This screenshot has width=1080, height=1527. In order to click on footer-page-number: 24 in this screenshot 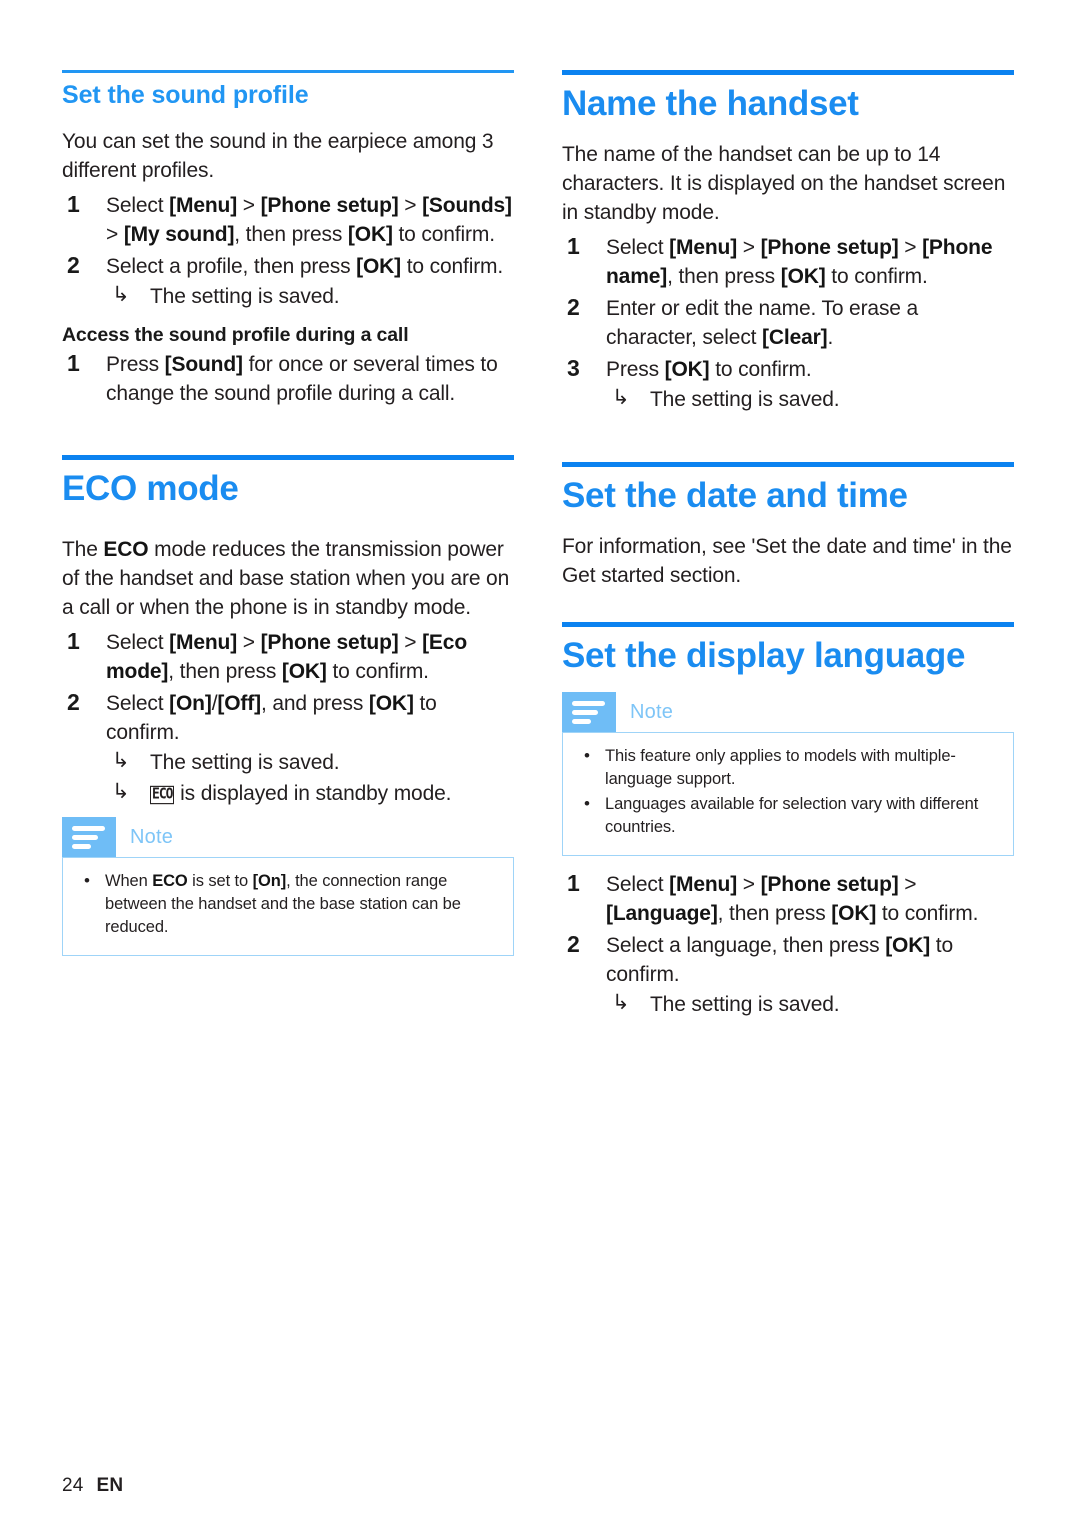, I will do `click(73, 1485)`.